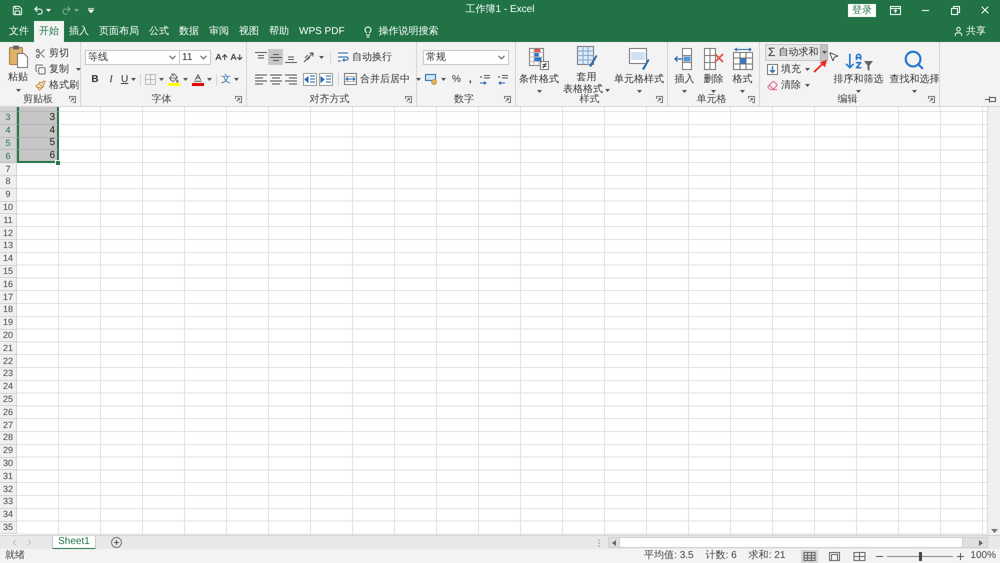 This screenshot has height=563, width=1000. What do you see at coordinates (8, 310) in the screenshot?
I see `row-number: 18` at bounding box center [8, 310].